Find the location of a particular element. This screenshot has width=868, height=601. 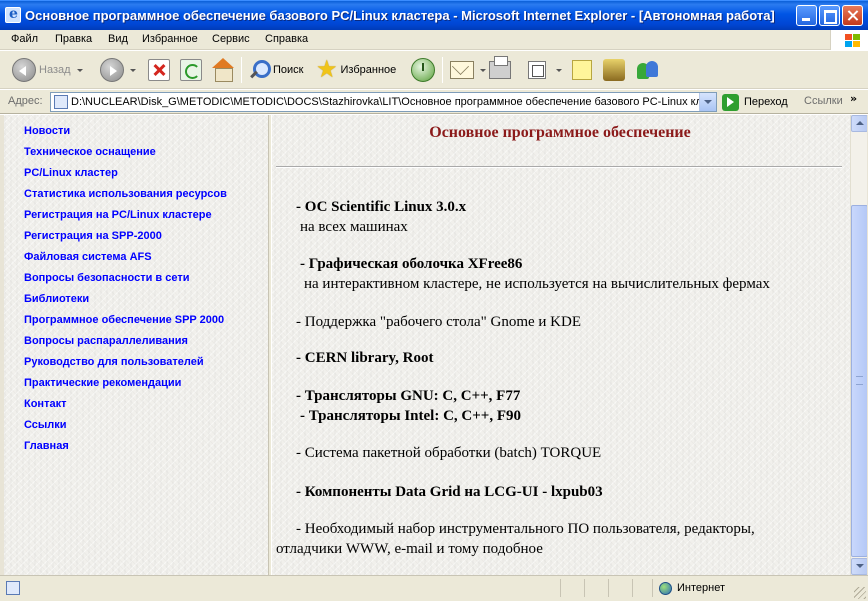

research-button is located at coordinates (614, 70).